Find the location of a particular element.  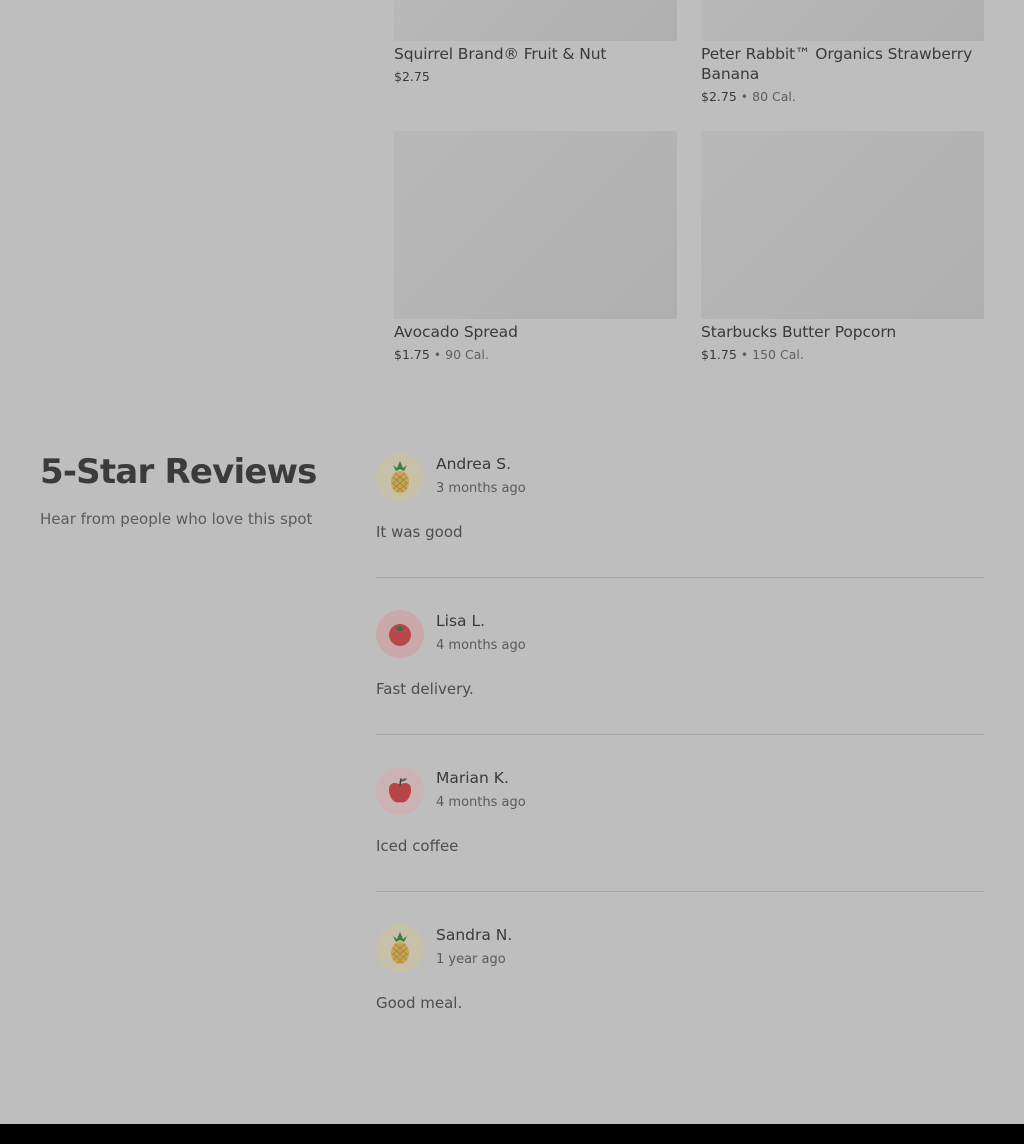

product-meta: $1.75 • 150 Cal. is located at coordinates (842, 355).